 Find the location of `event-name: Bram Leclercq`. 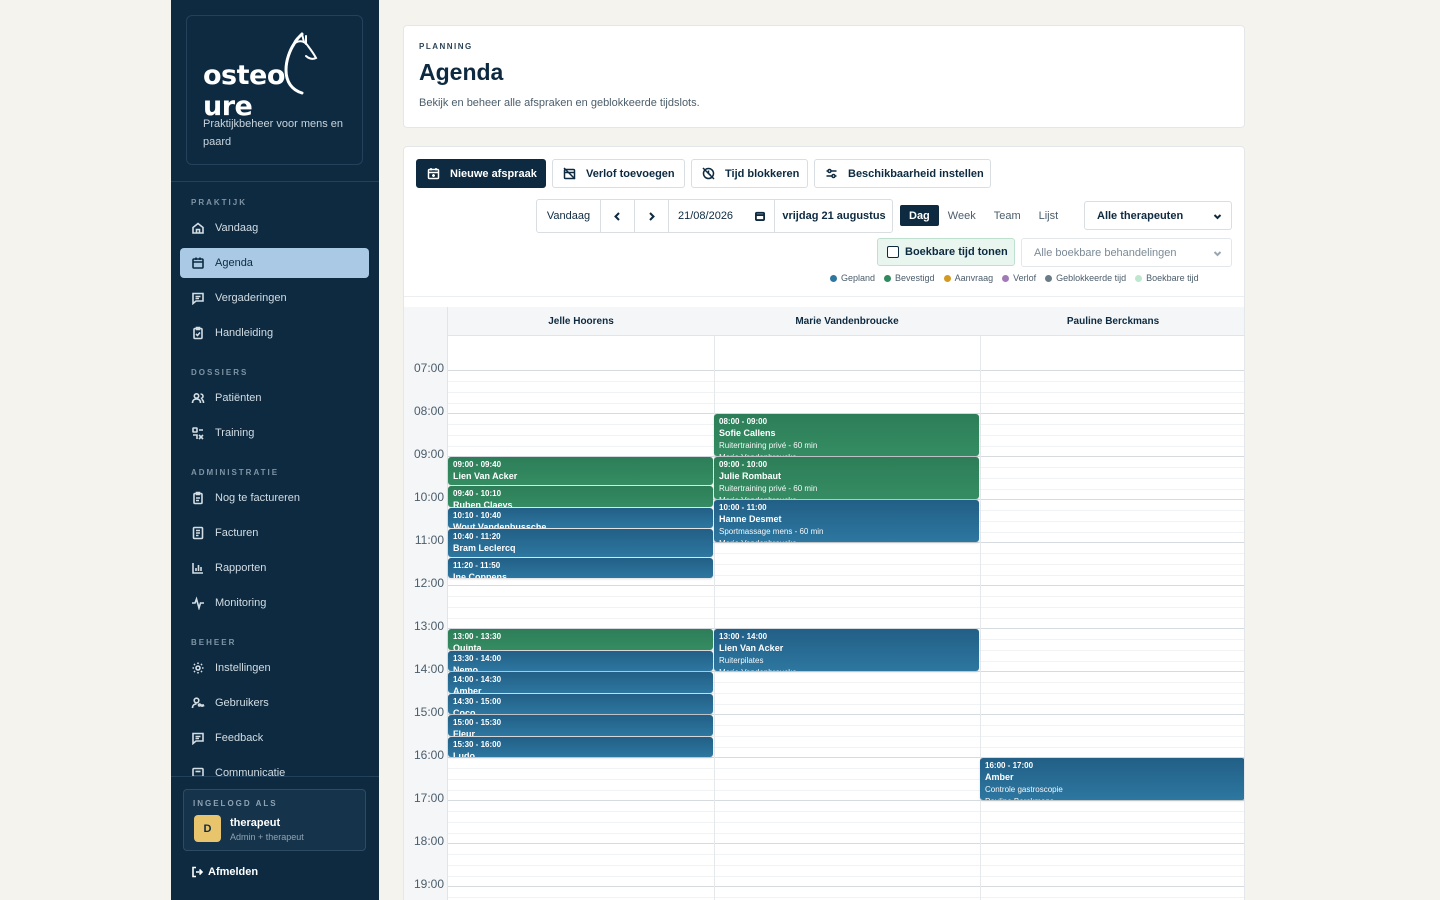

event-name: Bram Leclercq is located at coordinates (484, 548).